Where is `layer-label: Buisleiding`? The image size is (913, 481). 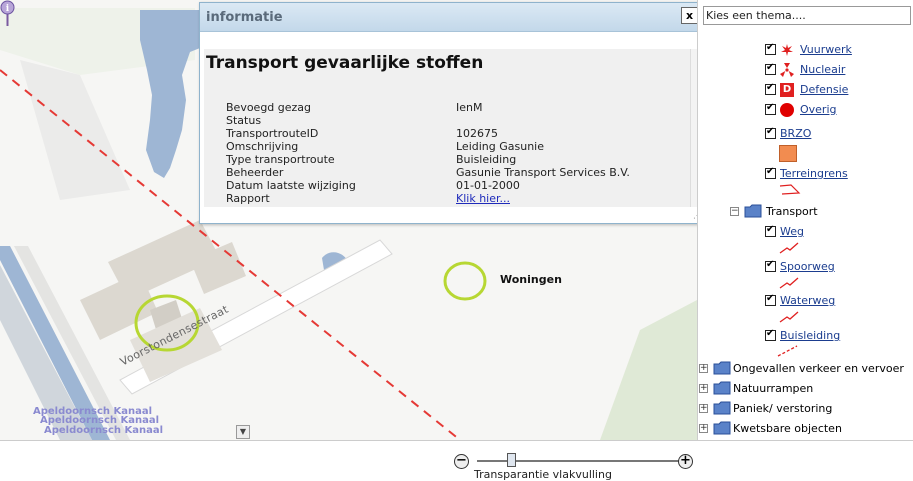 layer-label: Buisleiding is located at coordinates (810, 335).